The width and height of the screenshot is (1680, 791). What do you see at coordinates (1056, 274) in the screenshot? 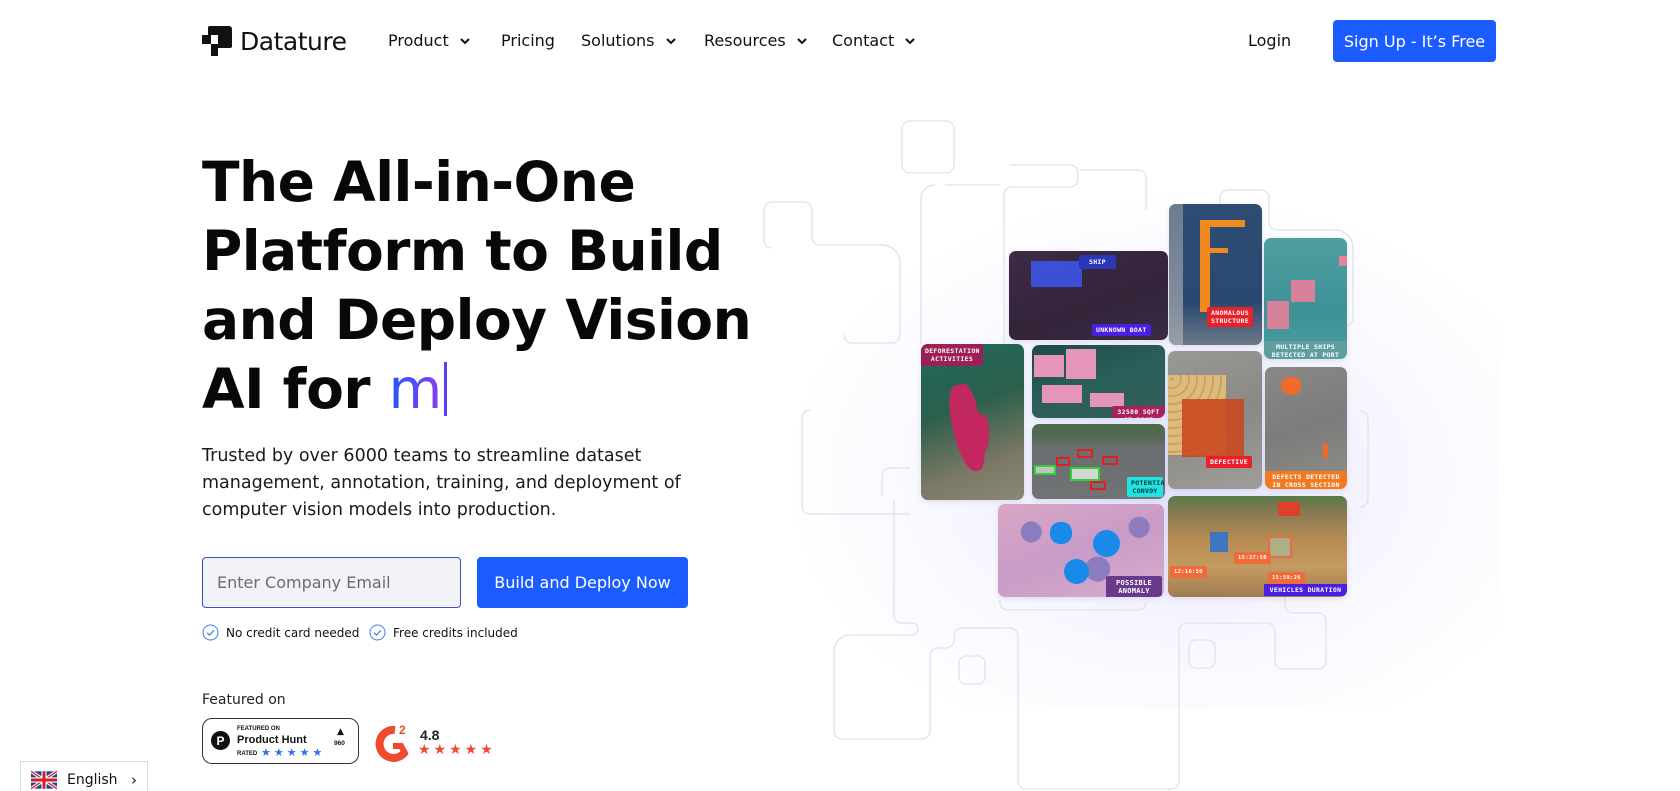
I see `ship-detection-box` at bounding box center [1056, 274].